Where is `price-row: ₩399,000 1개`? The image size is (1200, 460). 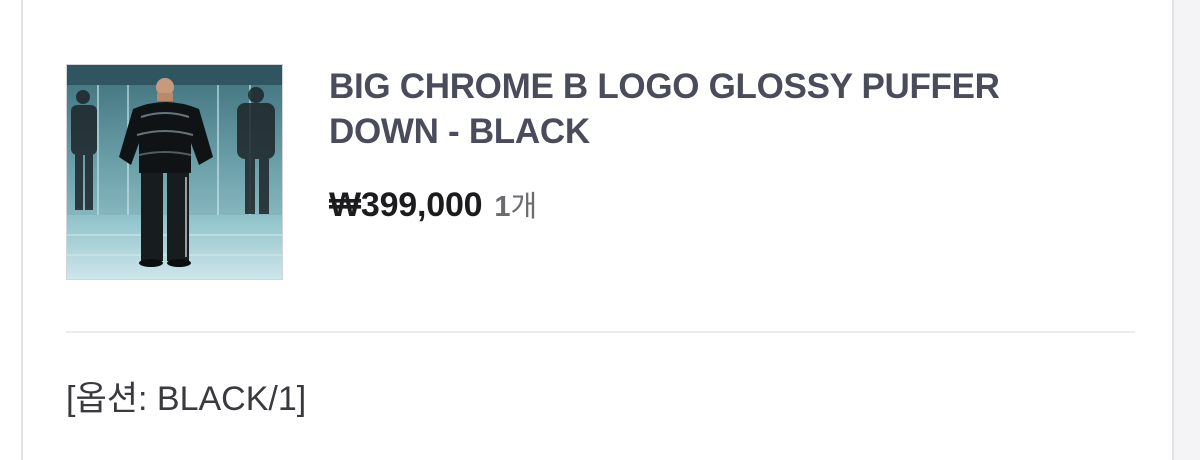 price-row: ₩399,000 1개 is located at coordinates (433, 206).